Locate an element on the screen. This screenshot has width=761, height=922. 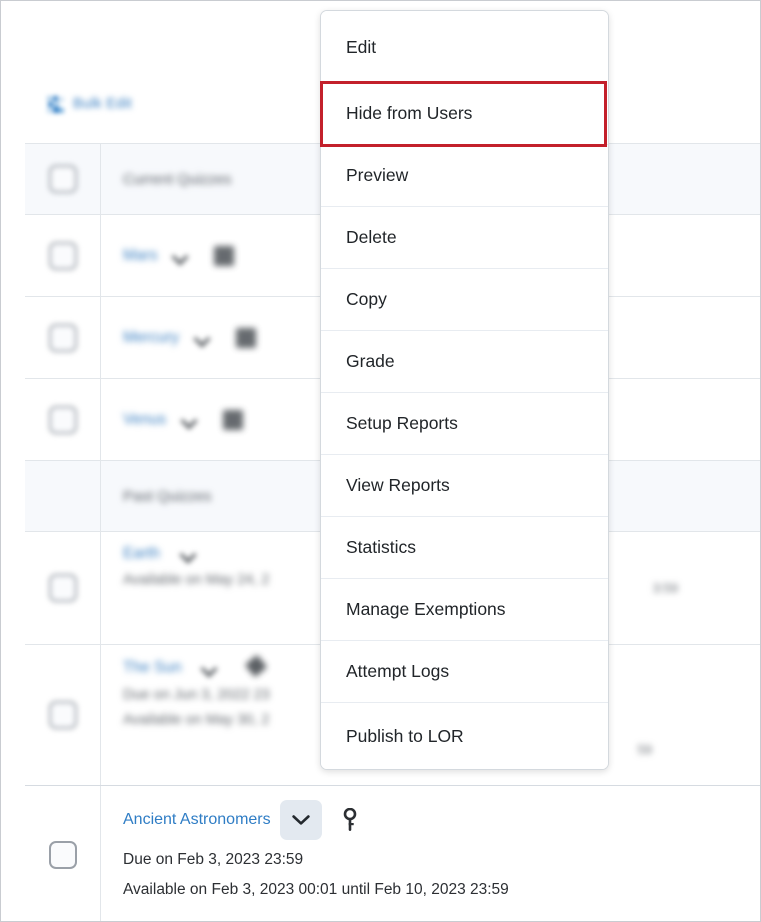
quiz-title-link: Mars is located at coordinates (140, 256).